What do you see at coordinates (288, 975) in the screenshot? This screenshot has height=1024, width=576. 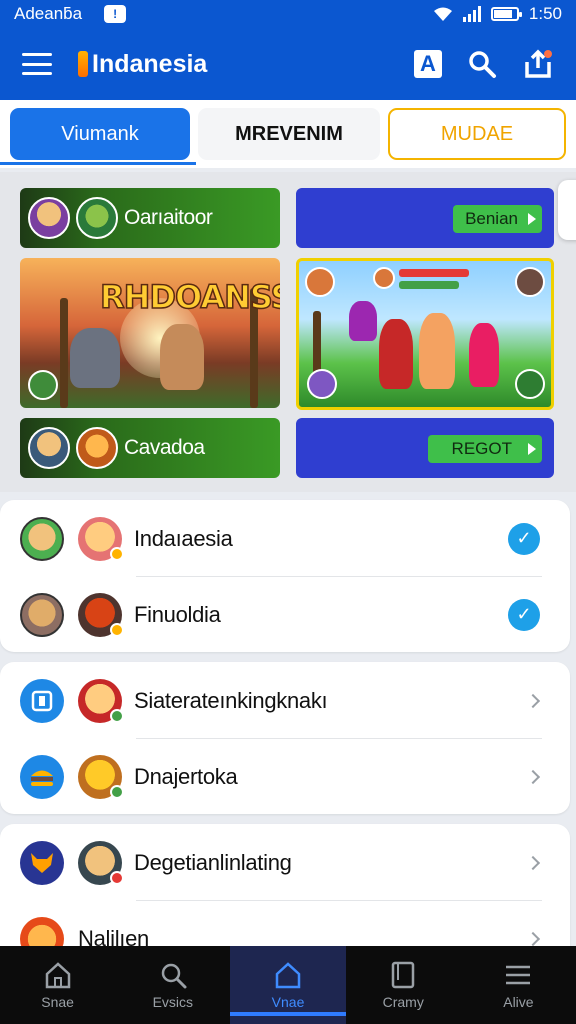 I see `home-icon` at bounding box center [288, 975].